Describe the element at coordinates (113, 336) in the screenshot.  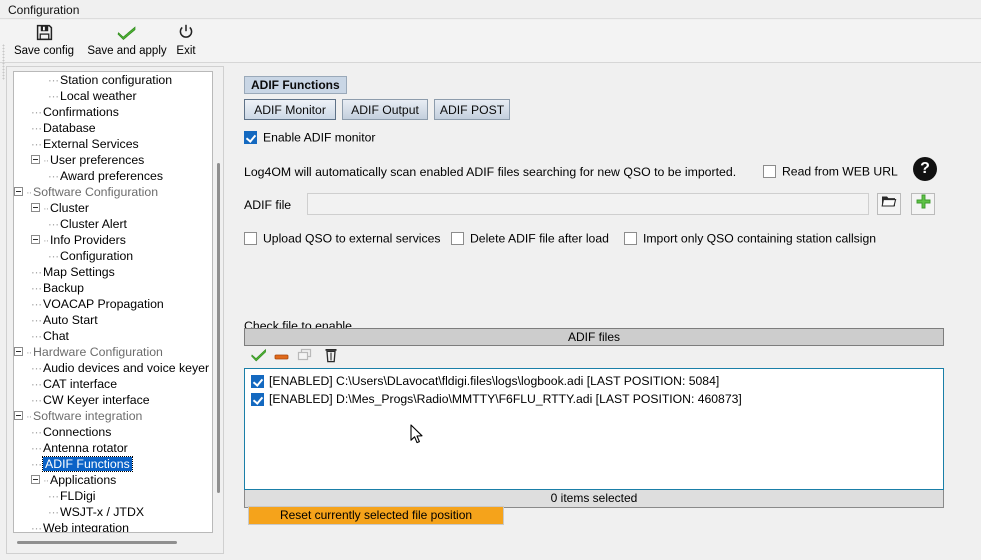
I see `sidebar-item-chat: ⋯ Chat` at that location.